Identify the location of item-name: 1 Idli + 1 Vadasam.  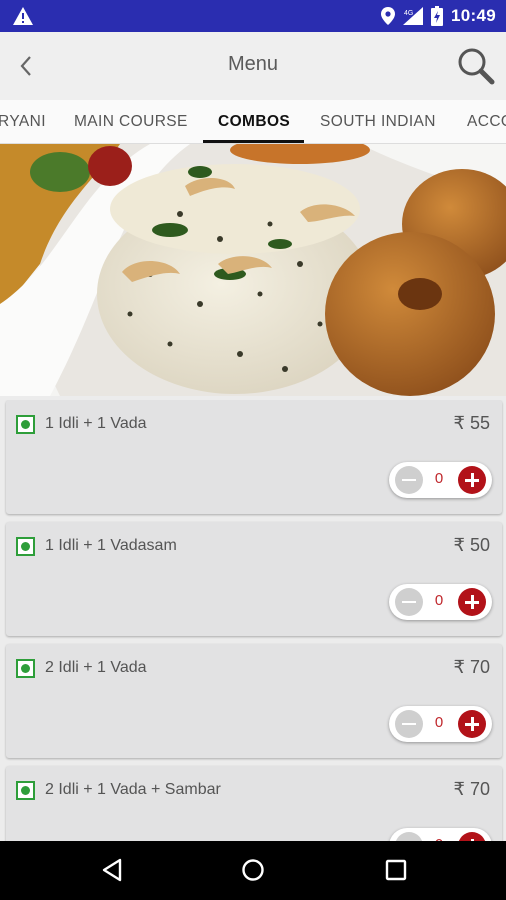
(111, 545).